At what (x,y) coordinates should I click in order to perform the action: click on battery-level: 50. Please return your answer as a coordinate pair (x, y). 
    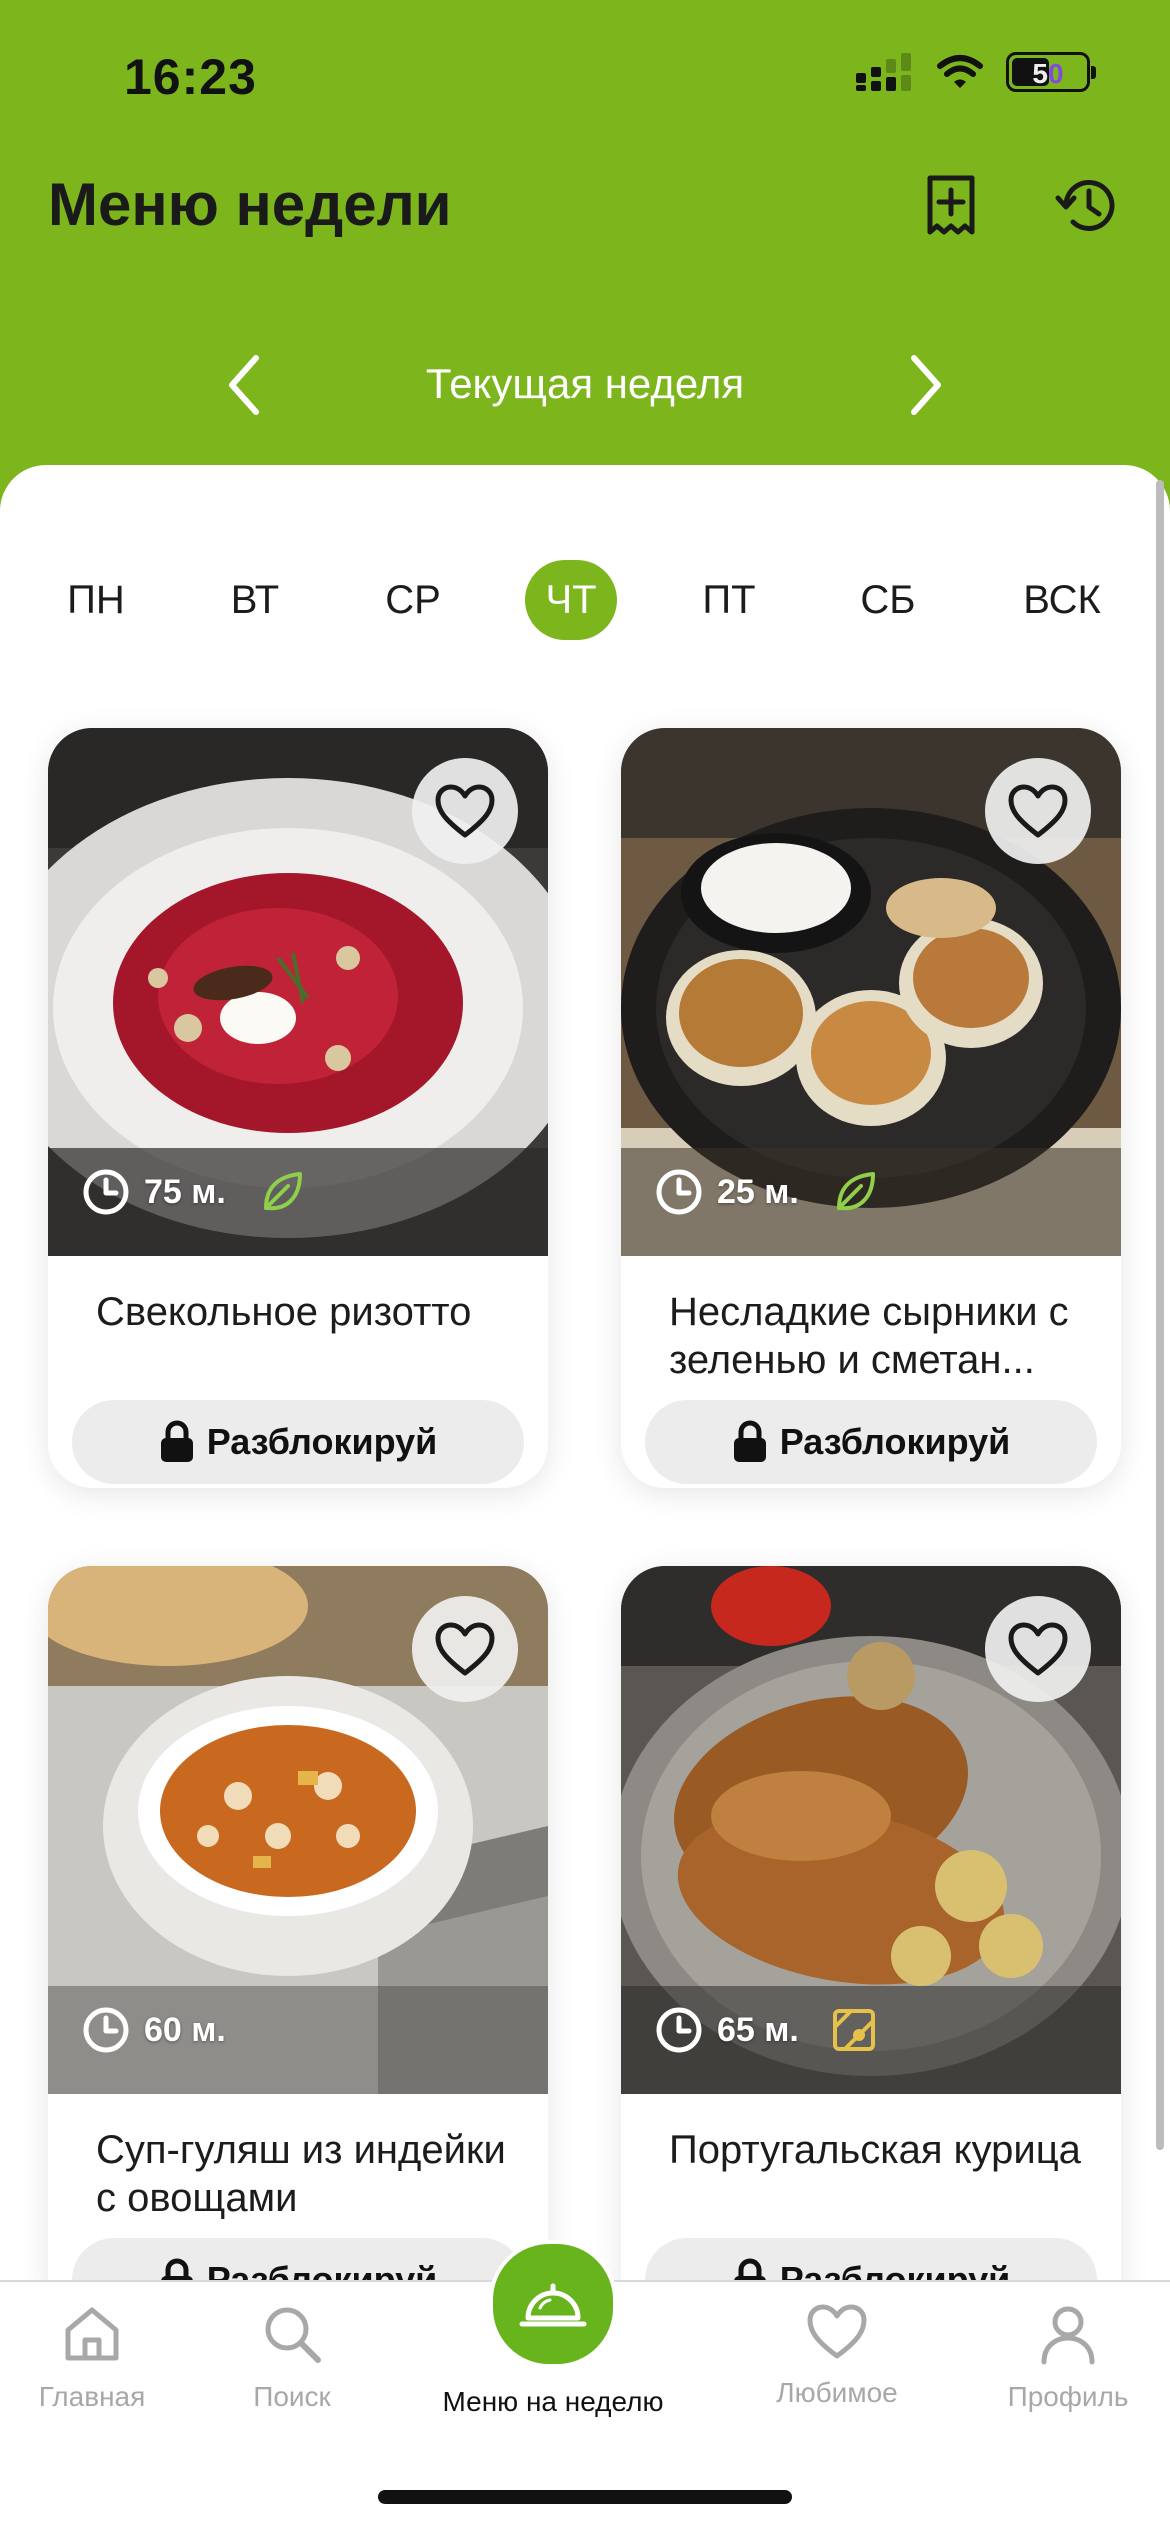
    Looking at the image, I should click on (1048, 73).